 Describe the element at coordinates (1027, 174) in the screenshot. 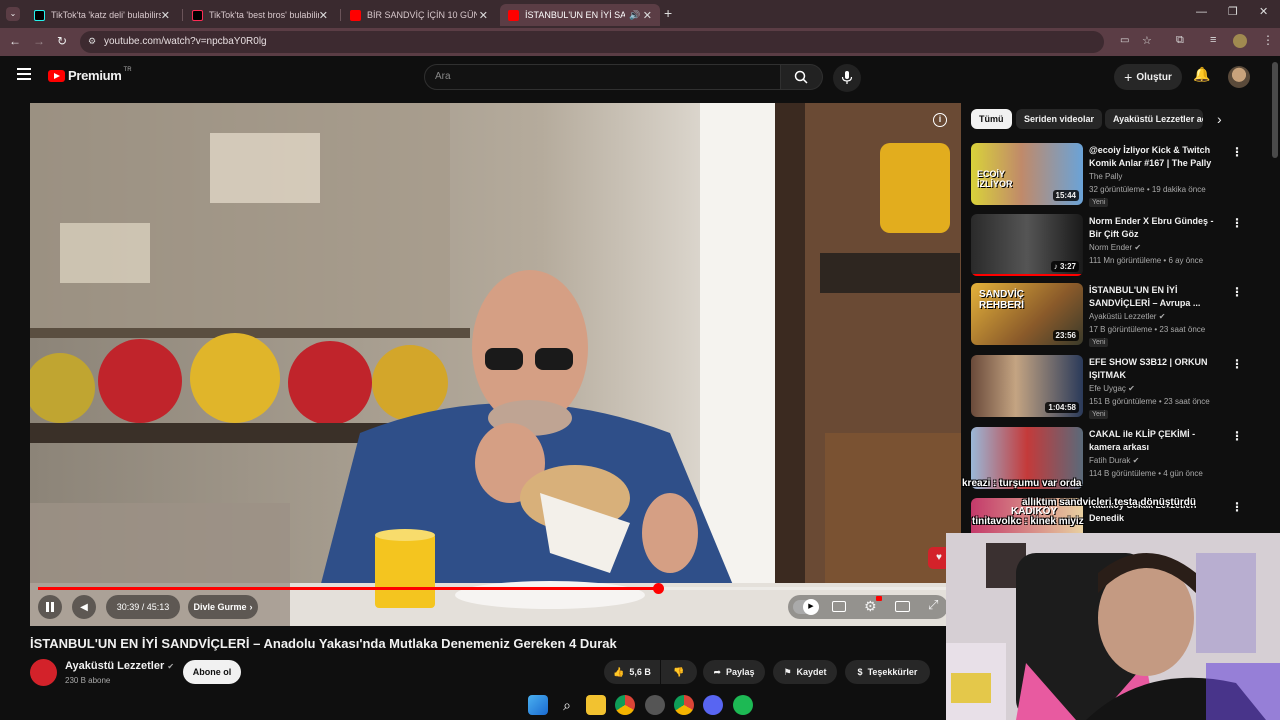

I see `video-thumbnail: ECOİY İZLİYOR 15:44` at that location.